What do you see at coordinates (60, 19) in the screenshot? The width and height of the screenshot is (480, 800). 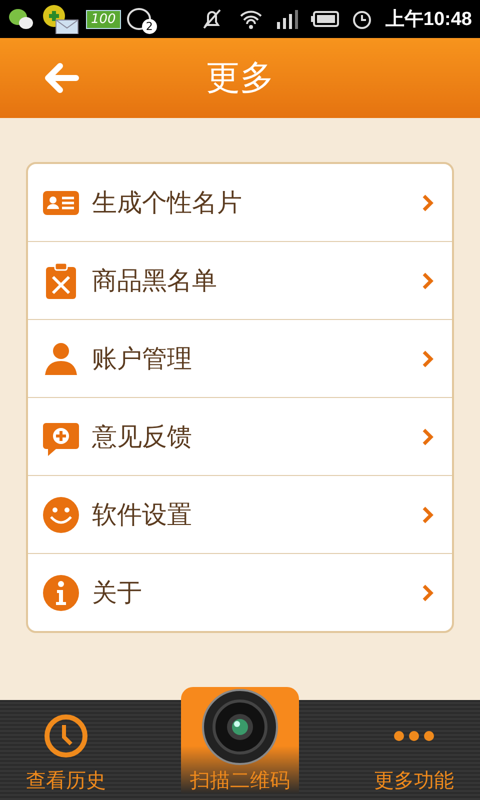 I see `mail-icon` at bounding box center [60, 19].